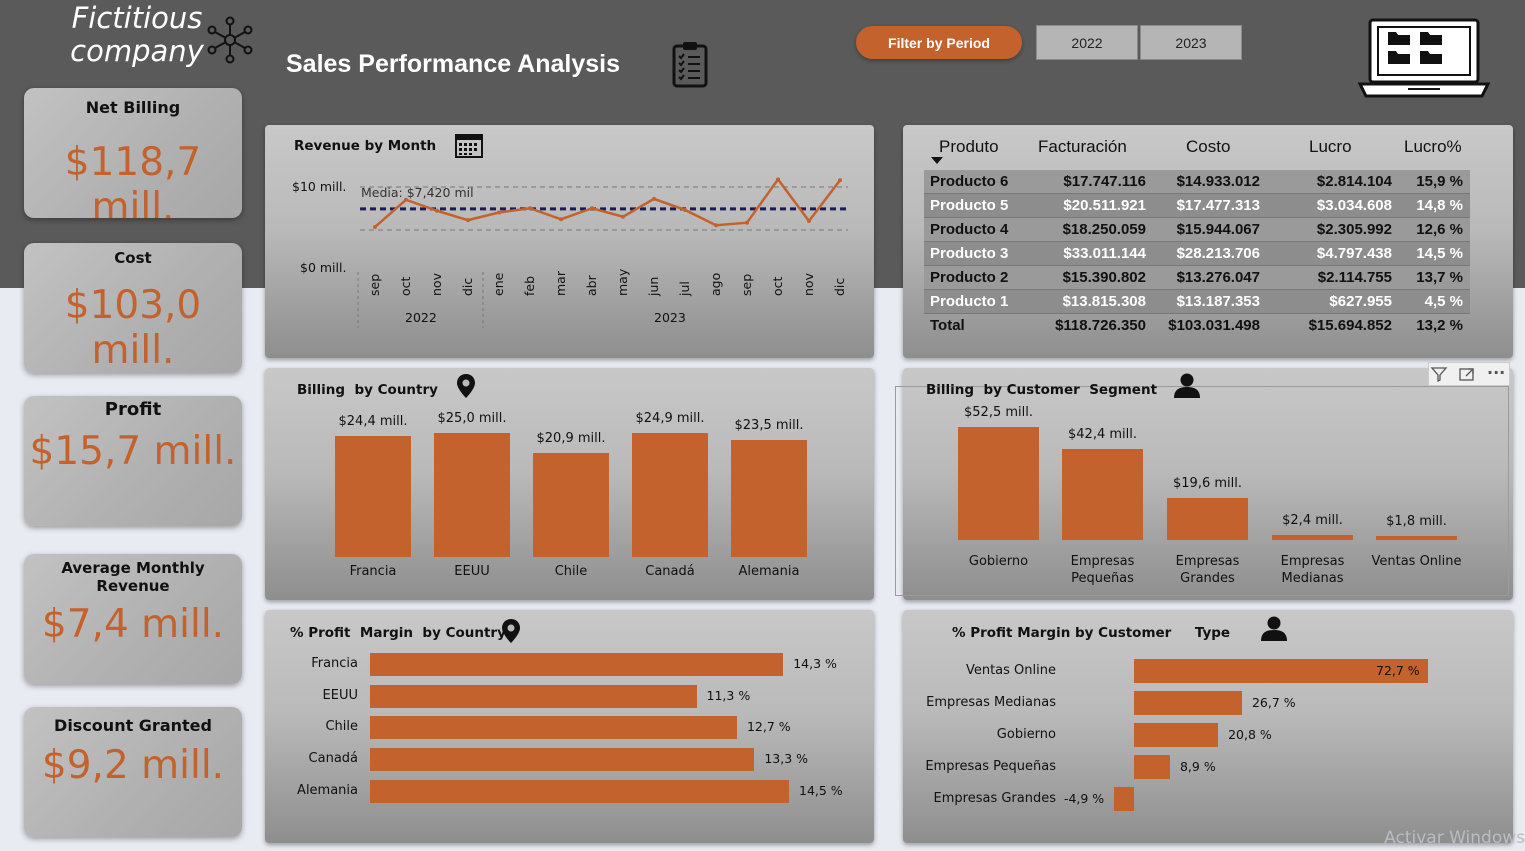 The width and height of the screenshot is (1525, 851). What do you see at coordinates (133, 461) in the screenshot?
I see `kpi-card-profit: Profit $15,7 mill.` at bounding box center [133, 461].